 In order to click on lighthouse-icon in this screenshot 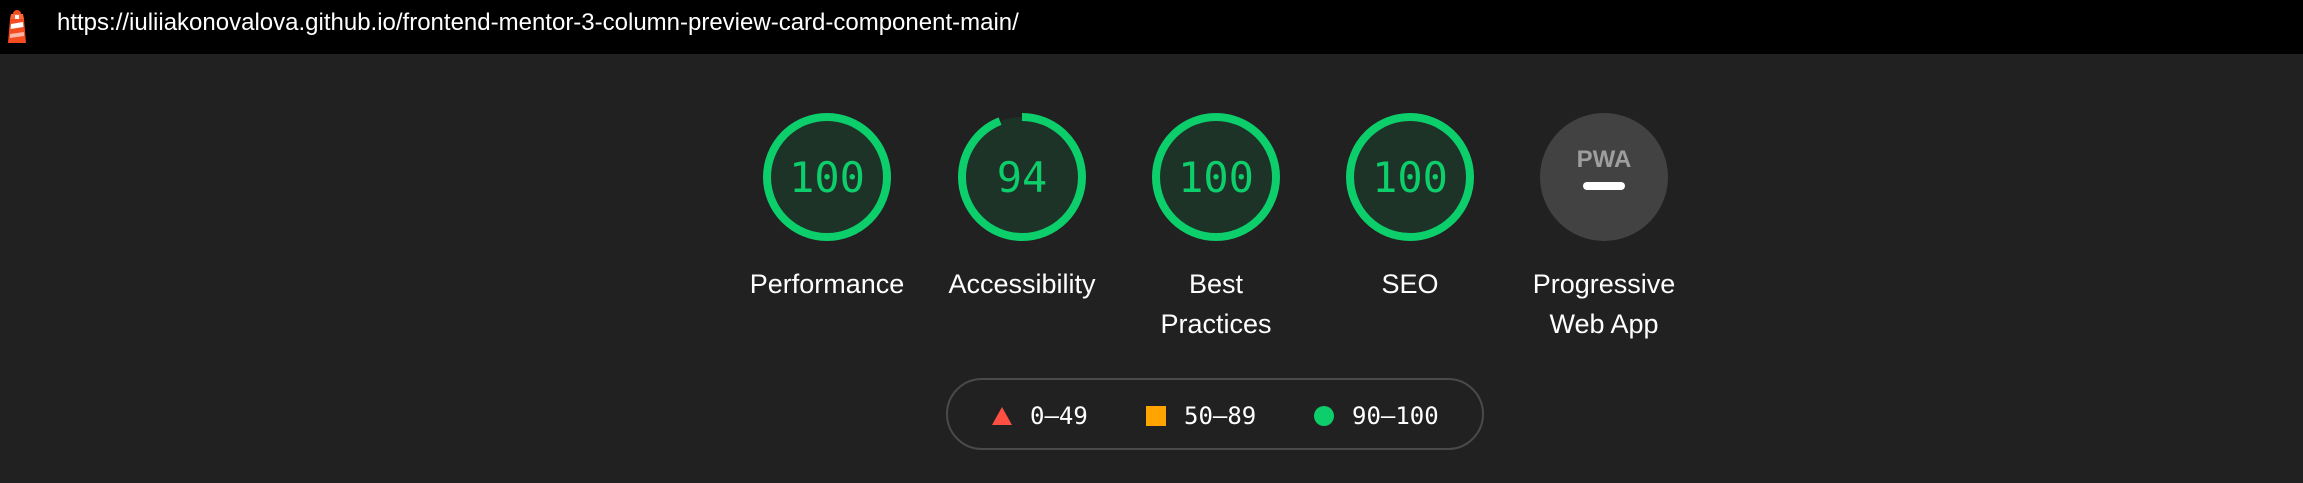, I will do `click(17, 26)`.